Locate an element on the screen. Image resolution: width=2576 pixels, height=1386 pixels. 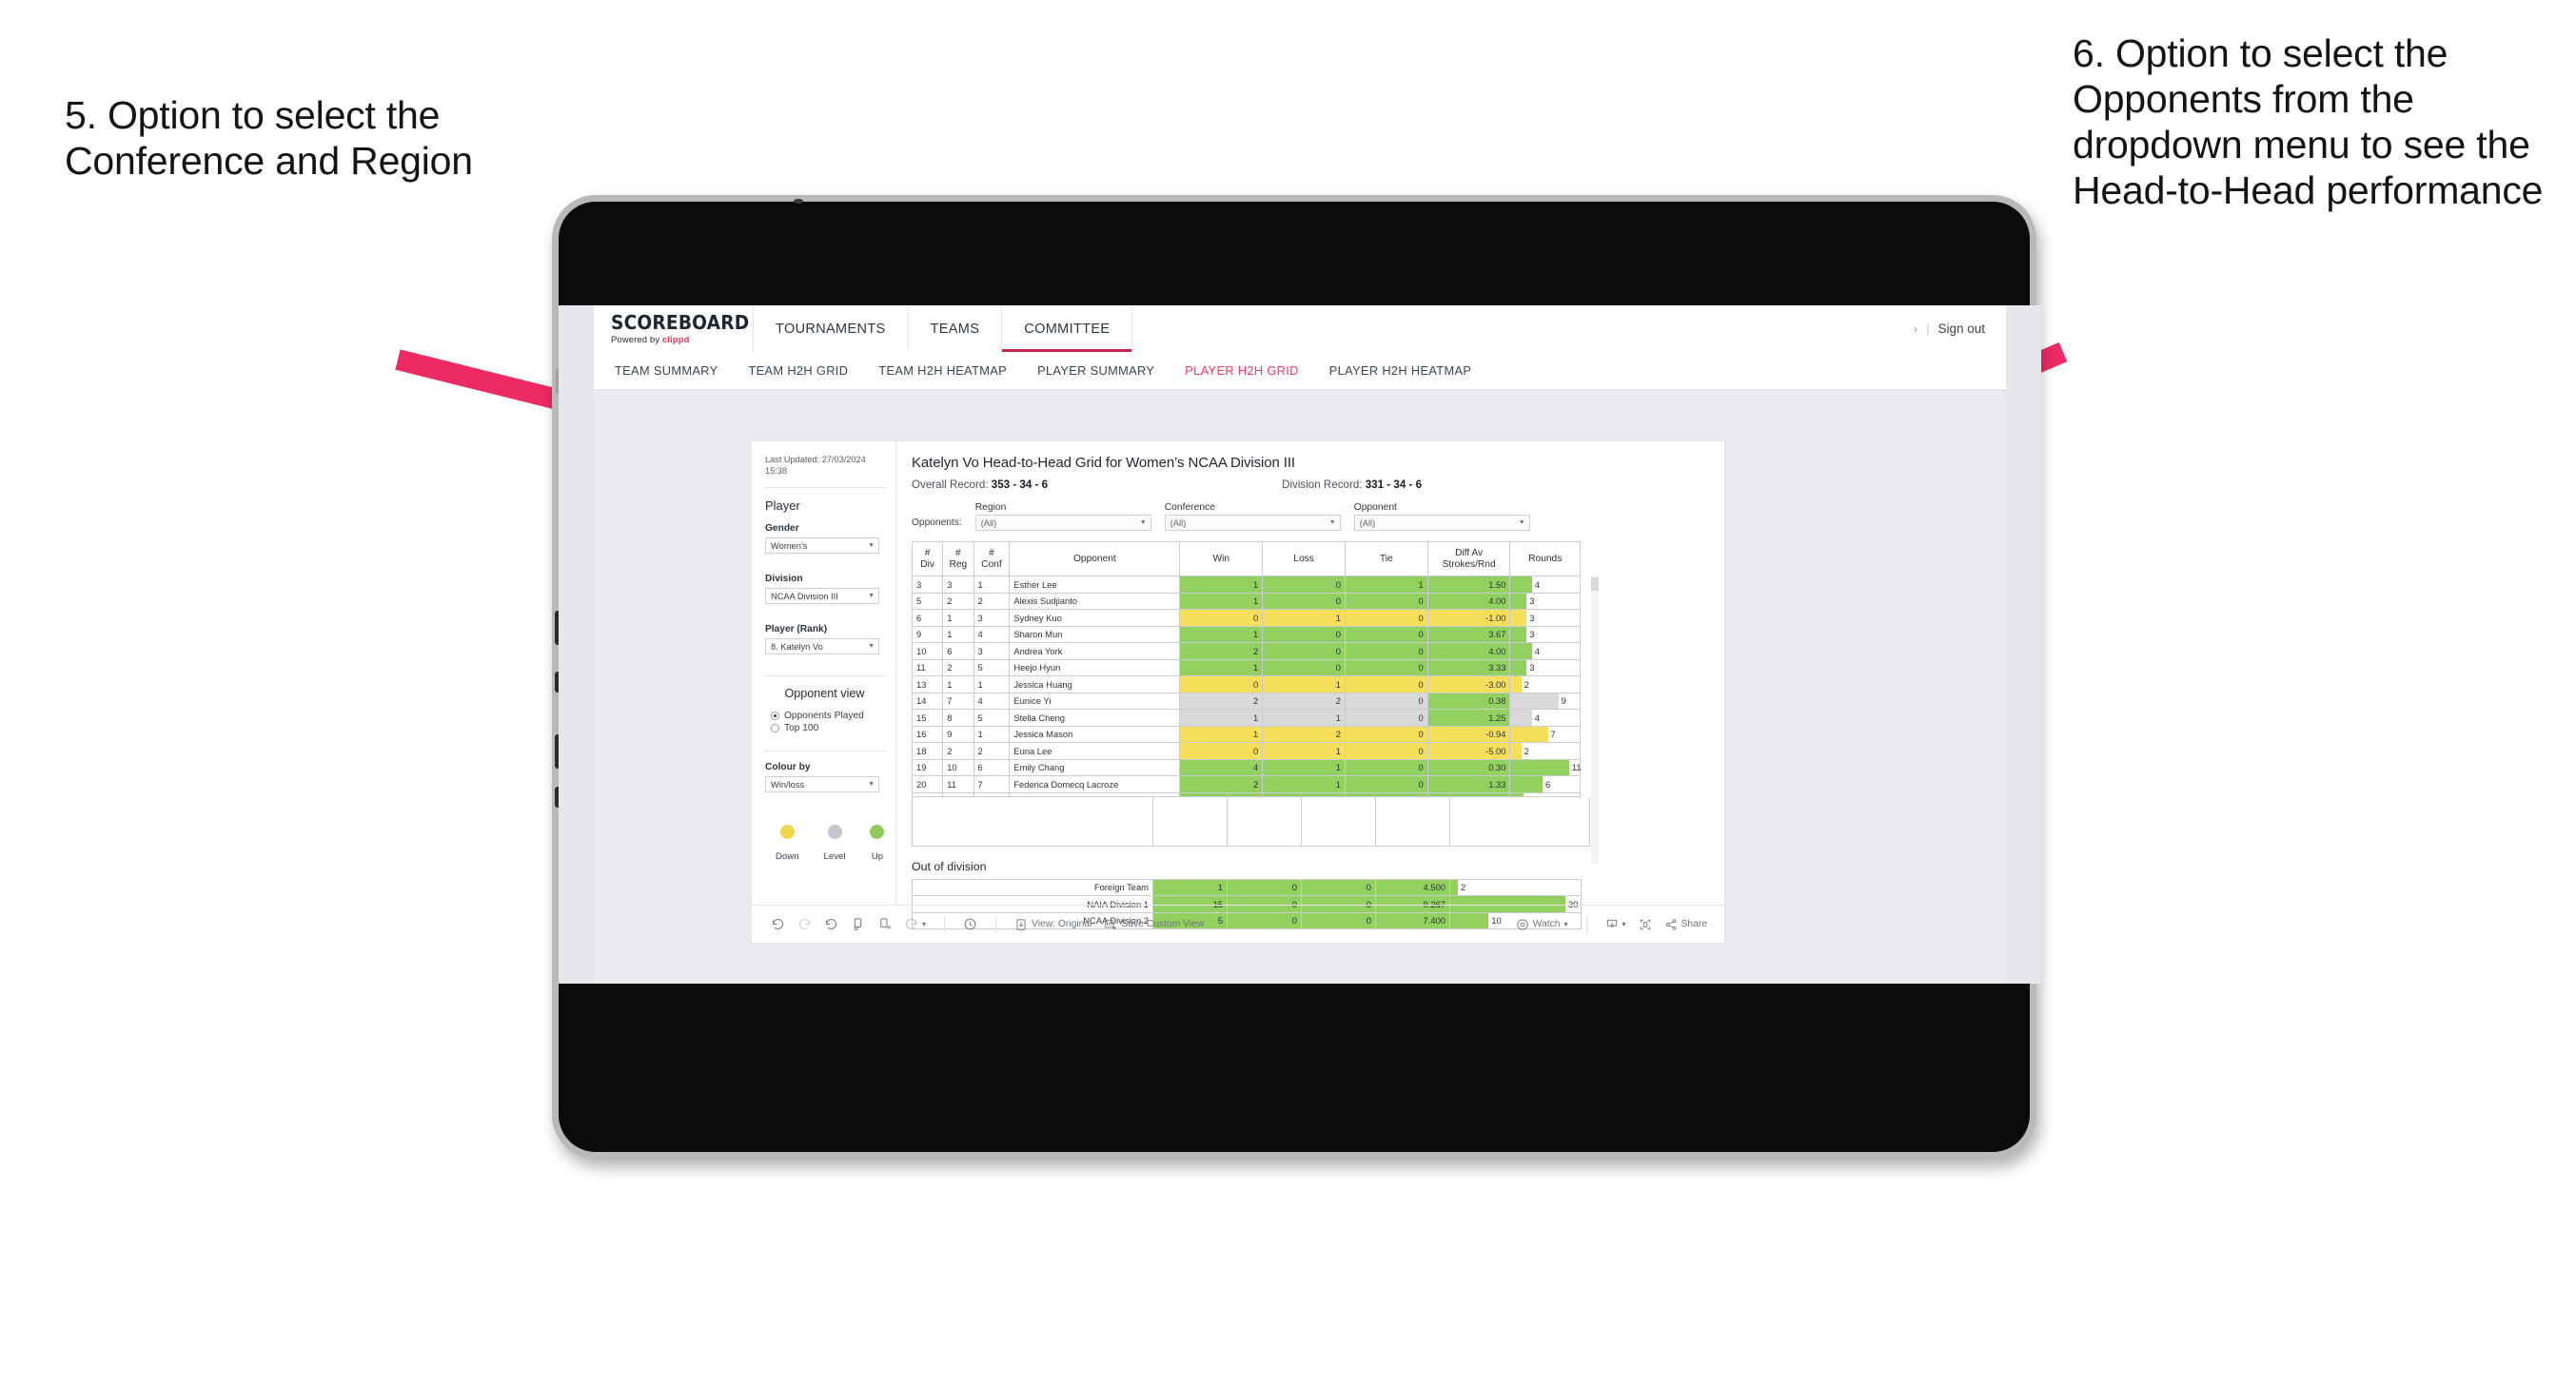
table-row: 11 2 5 Heejo Hyun 1 0 0 3.33 3 is located at coordinates (1246, 667).